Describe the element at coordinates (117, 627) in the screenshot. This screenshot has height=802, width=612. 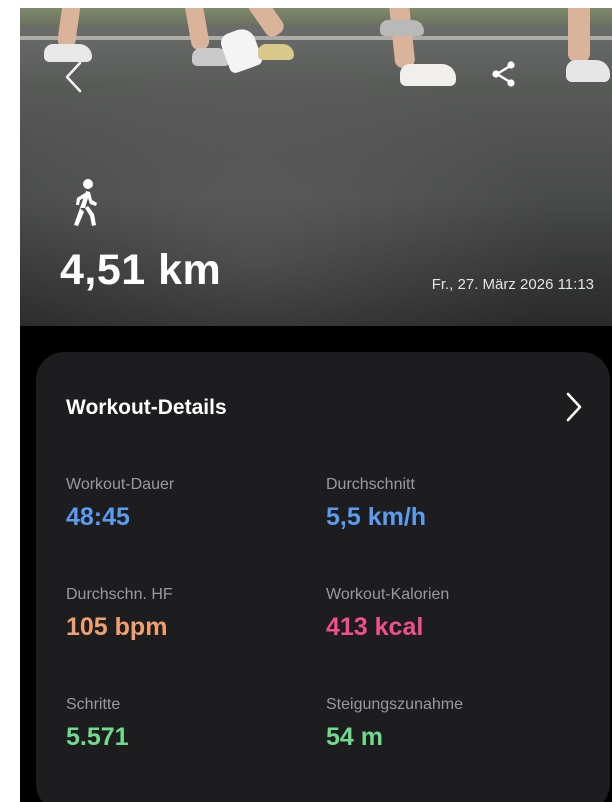
I see `metric-value: 105 bpm` at that location.